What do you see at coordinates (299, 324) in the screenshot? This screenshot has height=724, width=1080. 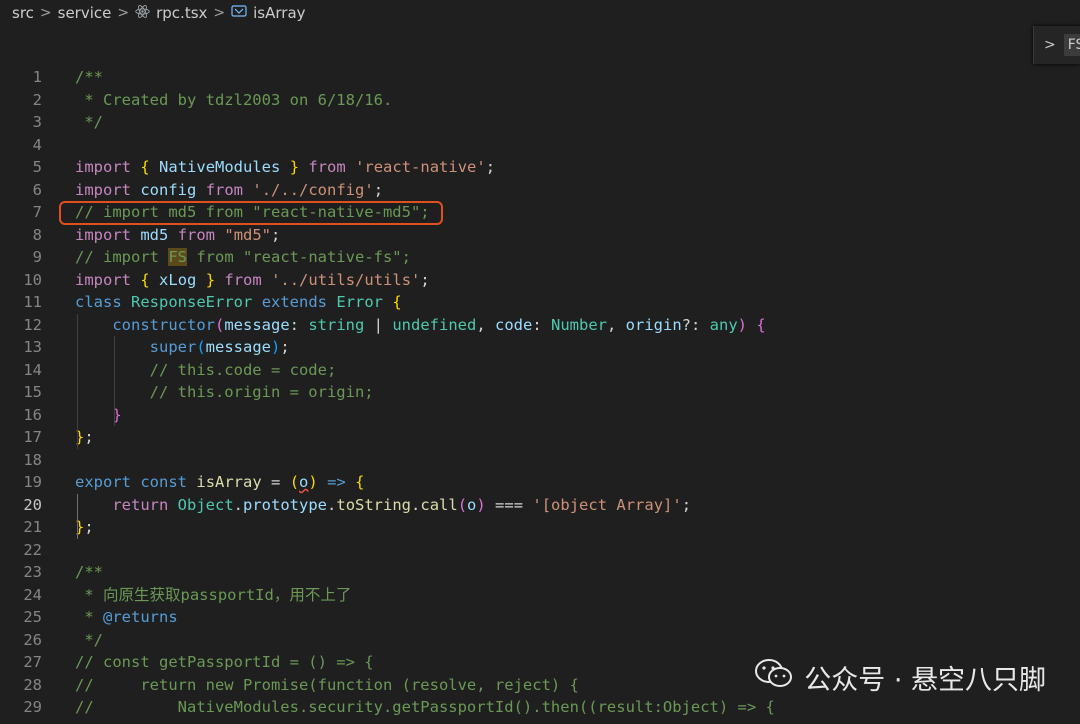 I see `code-token: :` at bounding box center [299, 324].